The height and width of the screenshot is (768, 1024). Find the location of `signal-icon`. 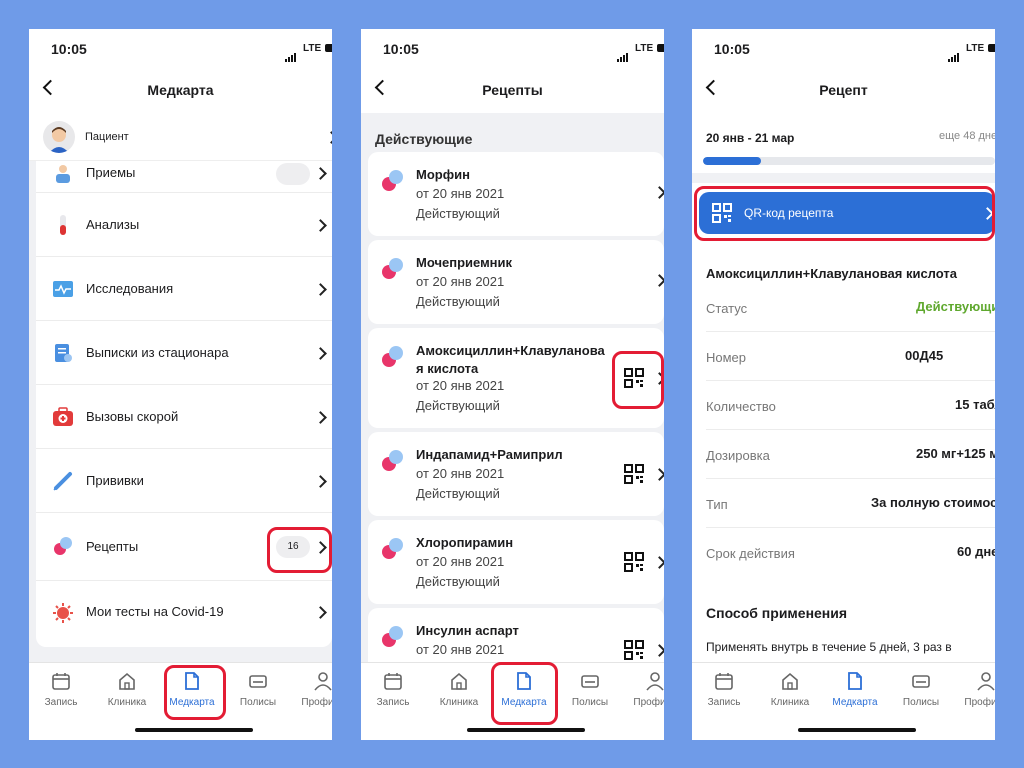

signal-icon is located at coordinates (291, 53).